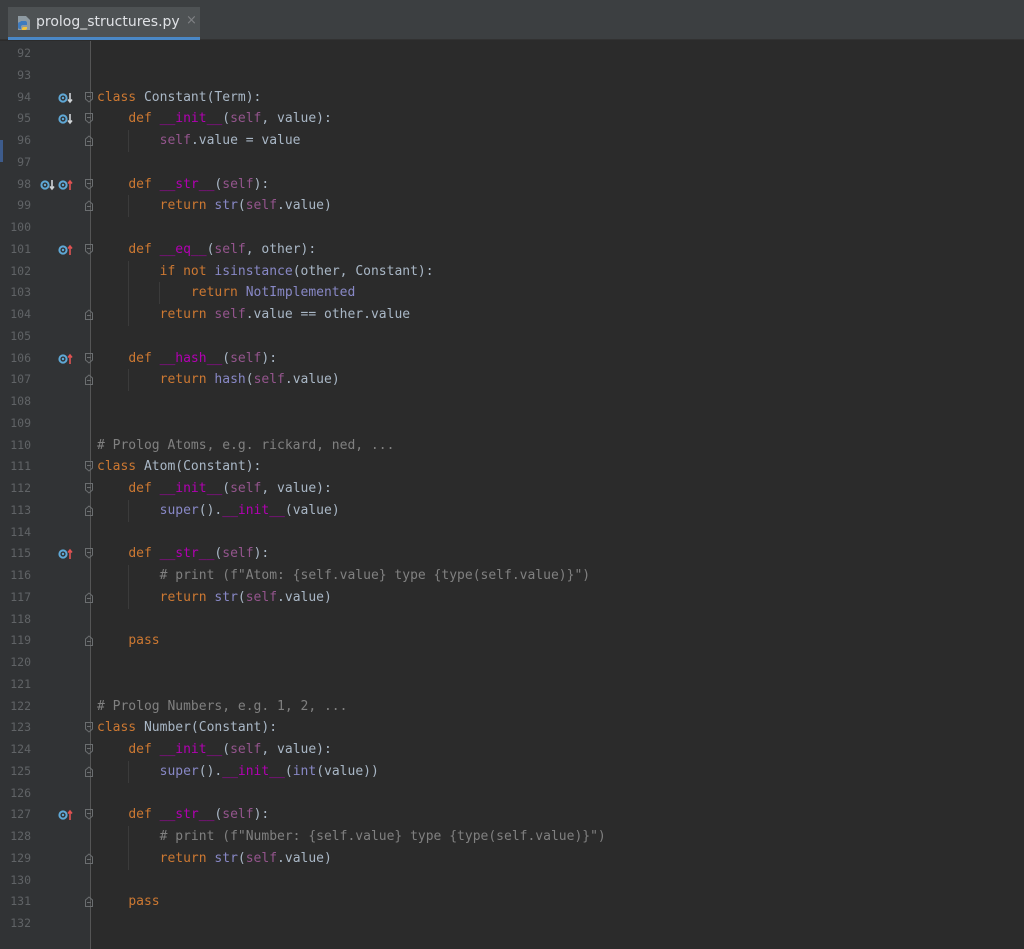  What do you see at coordinates (249, 510) in the screenshot?
I see `code-text: super().__init__(value)` at bounding box center [249, 510].